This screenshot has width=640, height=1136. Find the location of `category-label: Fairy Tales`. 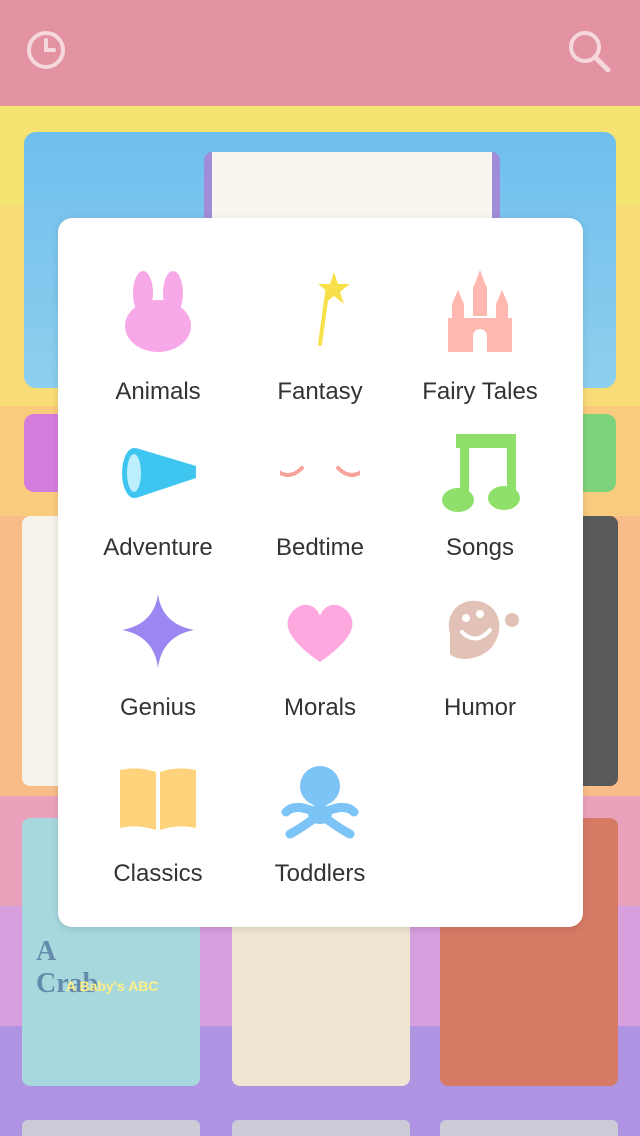

category-label: Fairy Tales is located at coordinates (480, 391).